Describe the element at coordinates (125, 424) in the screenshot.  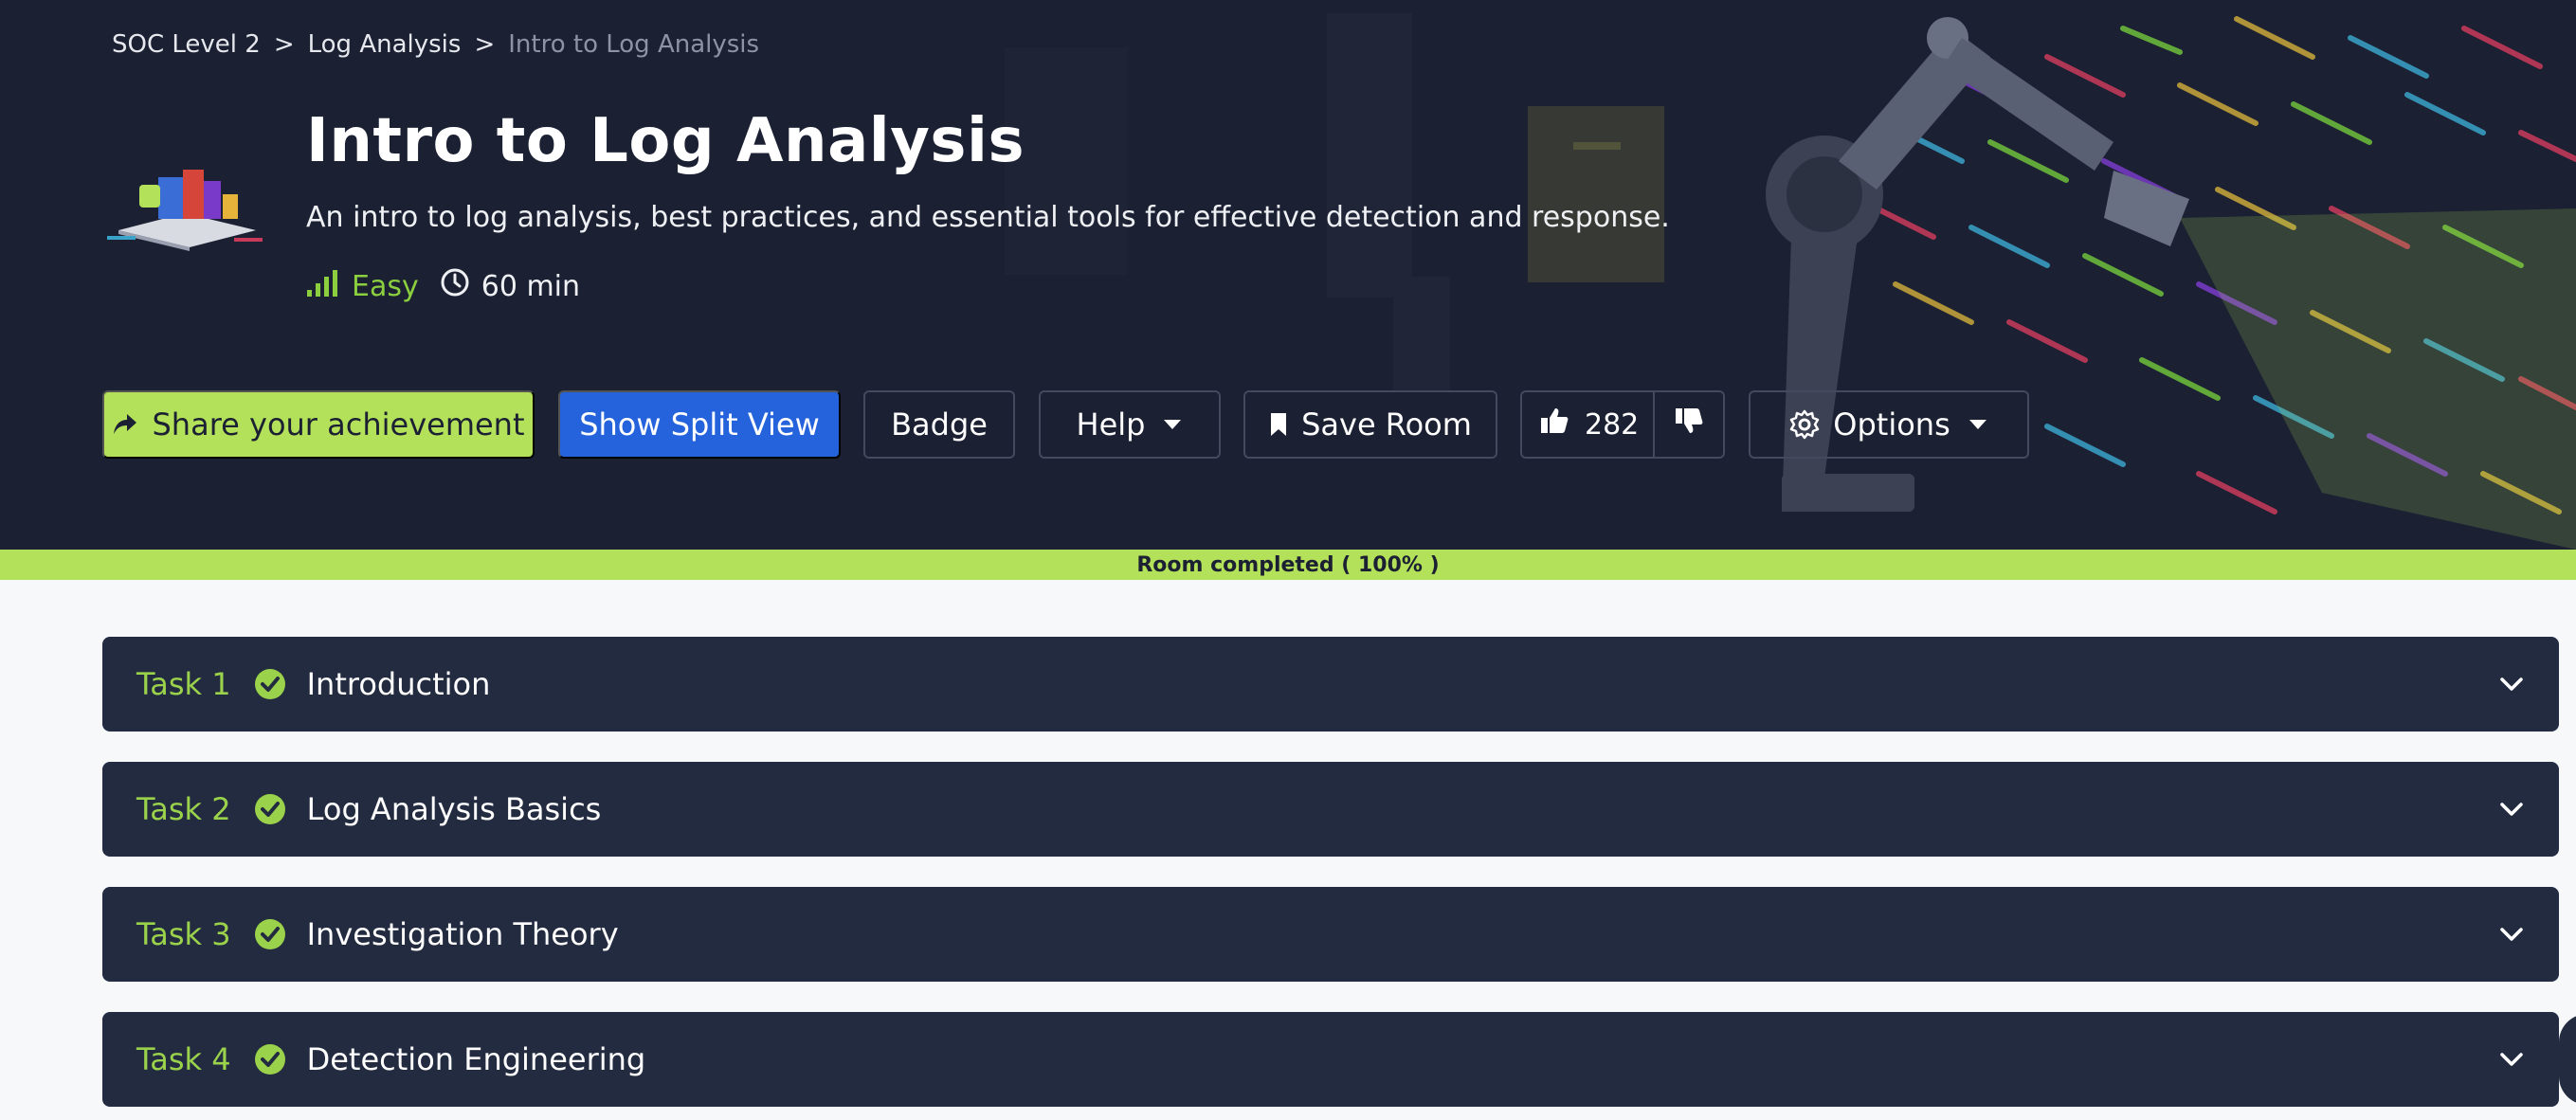
I see `share-arrow-icon` at that location.